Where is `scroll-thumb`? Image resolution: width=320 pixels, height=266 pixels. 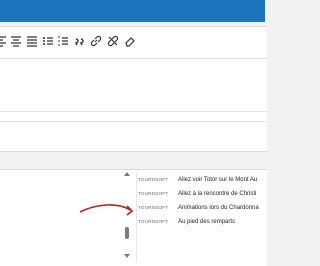
scroll-thumb is located at coordinates (127, 233).